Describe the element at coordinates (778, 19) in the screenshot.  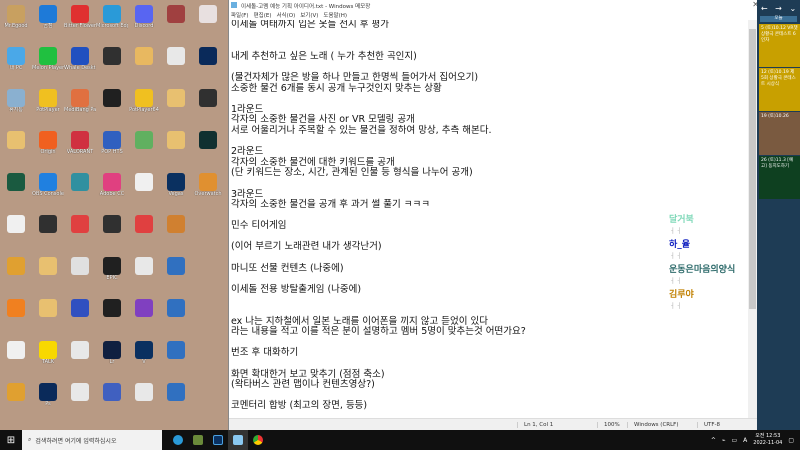
I see `today-button: 오늘` at that location.